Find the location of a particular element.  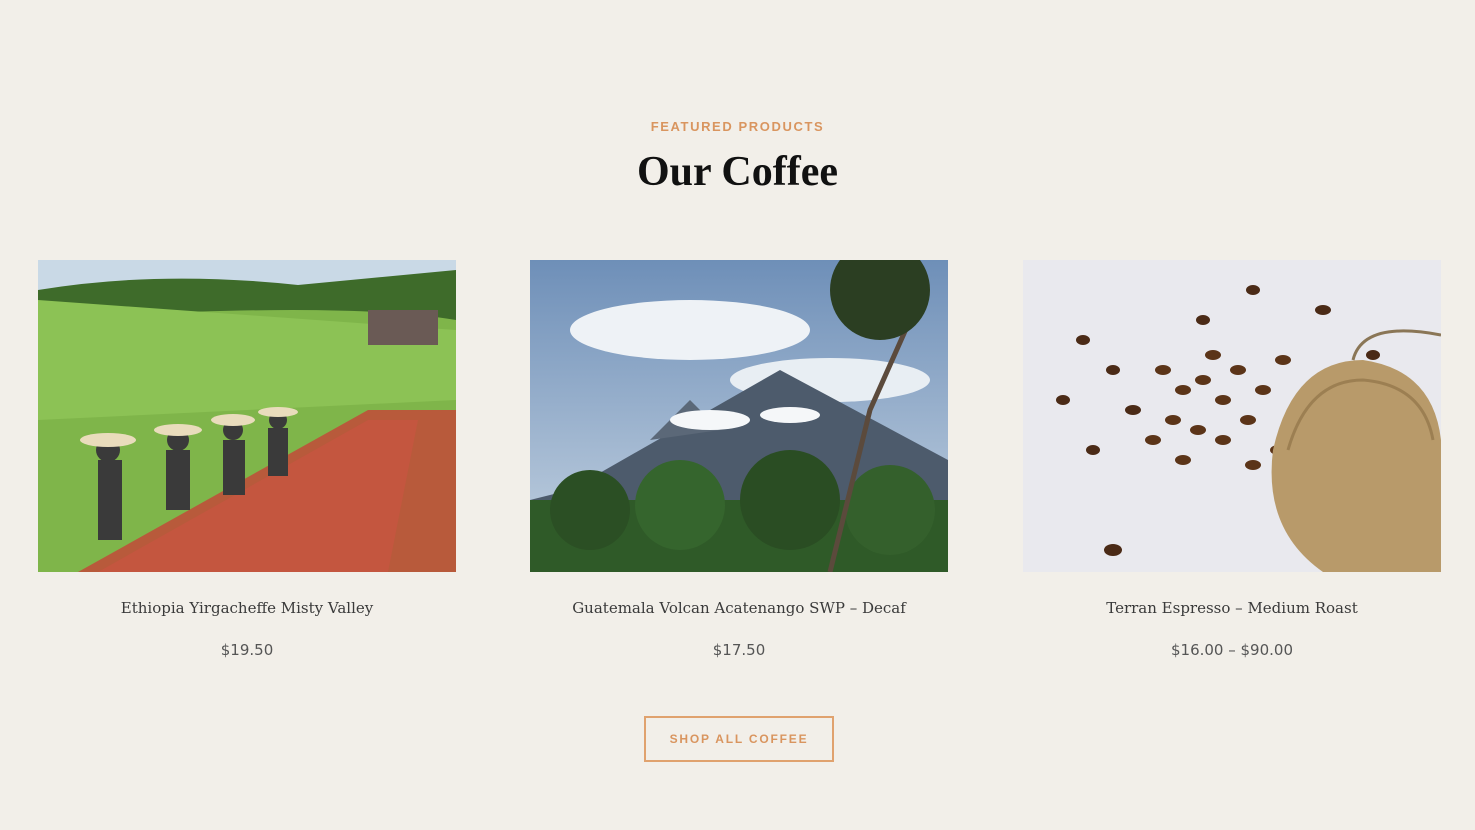

section-eyebrow: FEATURED PRODUCTS is located at coordinates (737, 126).